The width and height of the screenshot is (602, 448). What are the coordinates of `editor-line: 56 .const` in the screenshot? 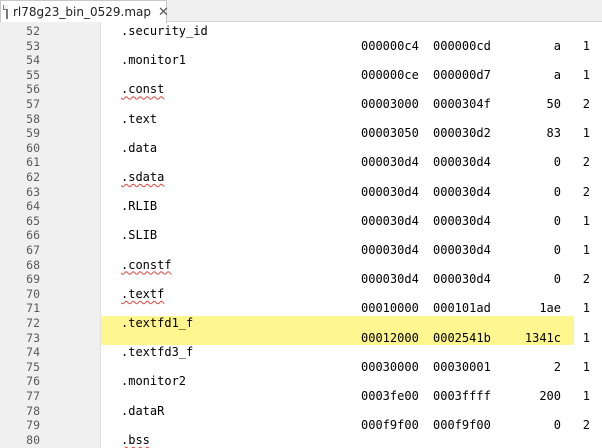 It's located at (301, 89).